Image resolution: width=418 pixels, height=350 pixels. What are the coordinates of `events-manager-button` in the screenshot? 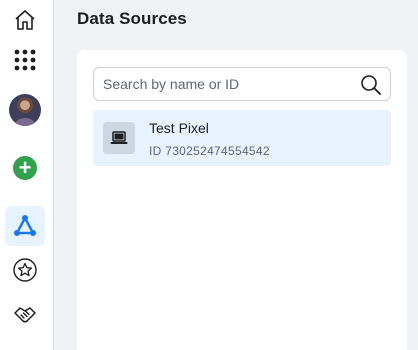 It's located at (25, 226).